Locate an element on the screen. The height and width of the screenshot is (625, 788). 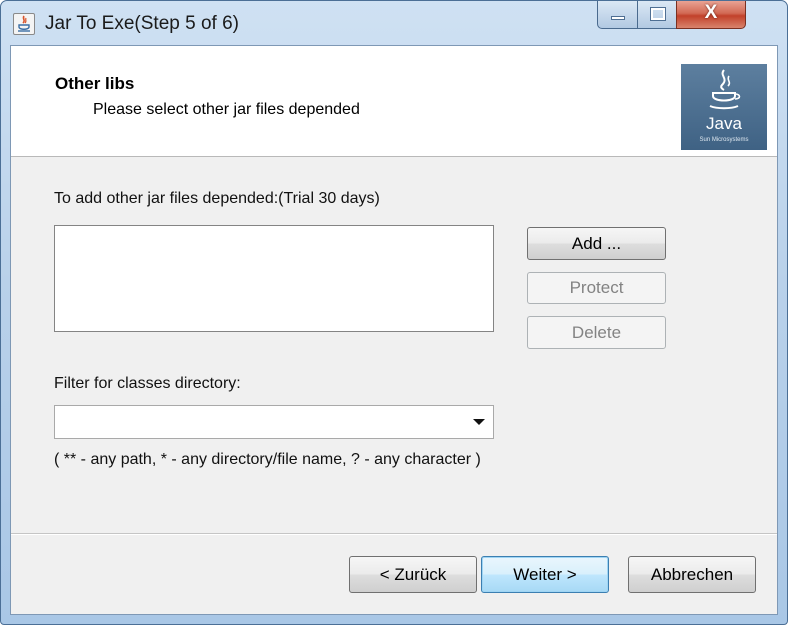
java-logo-text: Java is located at coordinates (724, 123).